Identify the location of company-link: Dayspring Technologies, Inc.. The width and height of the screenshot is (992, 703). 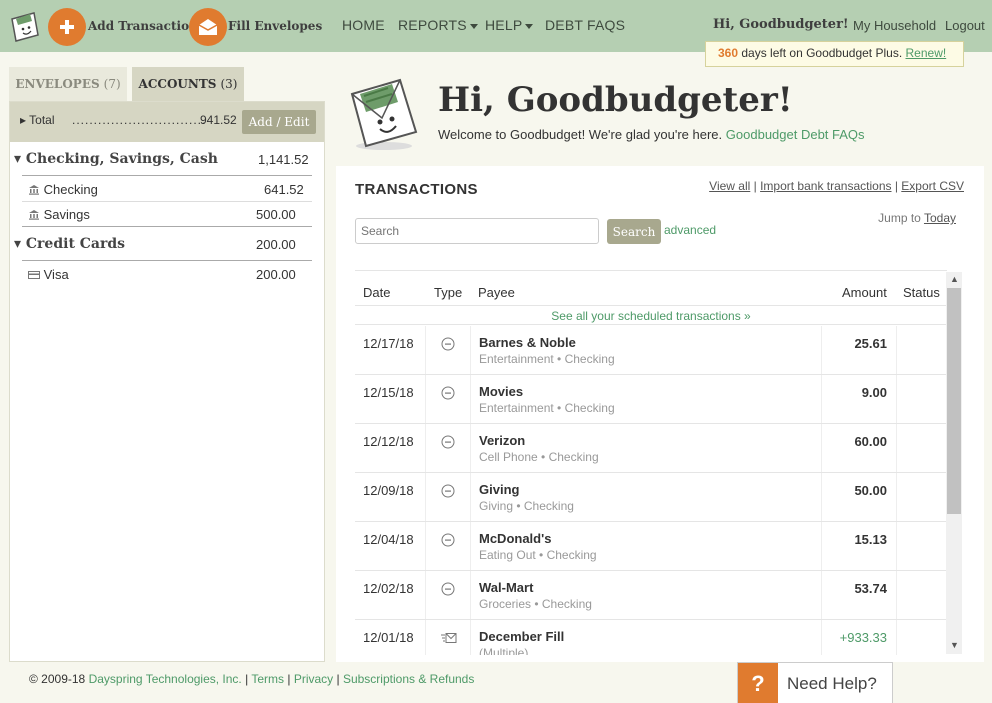
(165, 679).